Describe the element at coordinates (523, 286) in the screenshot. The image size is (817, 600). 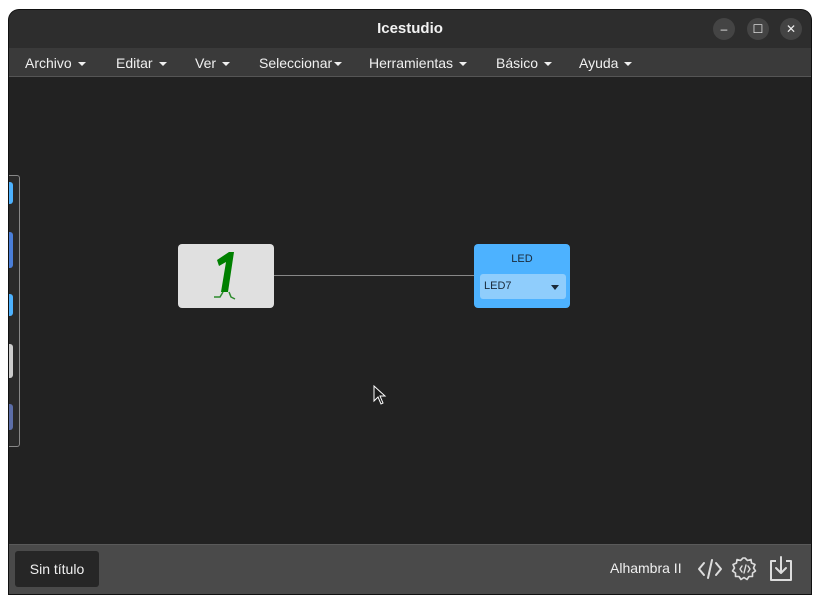
I see `led-pin-select: LED7` at that location.